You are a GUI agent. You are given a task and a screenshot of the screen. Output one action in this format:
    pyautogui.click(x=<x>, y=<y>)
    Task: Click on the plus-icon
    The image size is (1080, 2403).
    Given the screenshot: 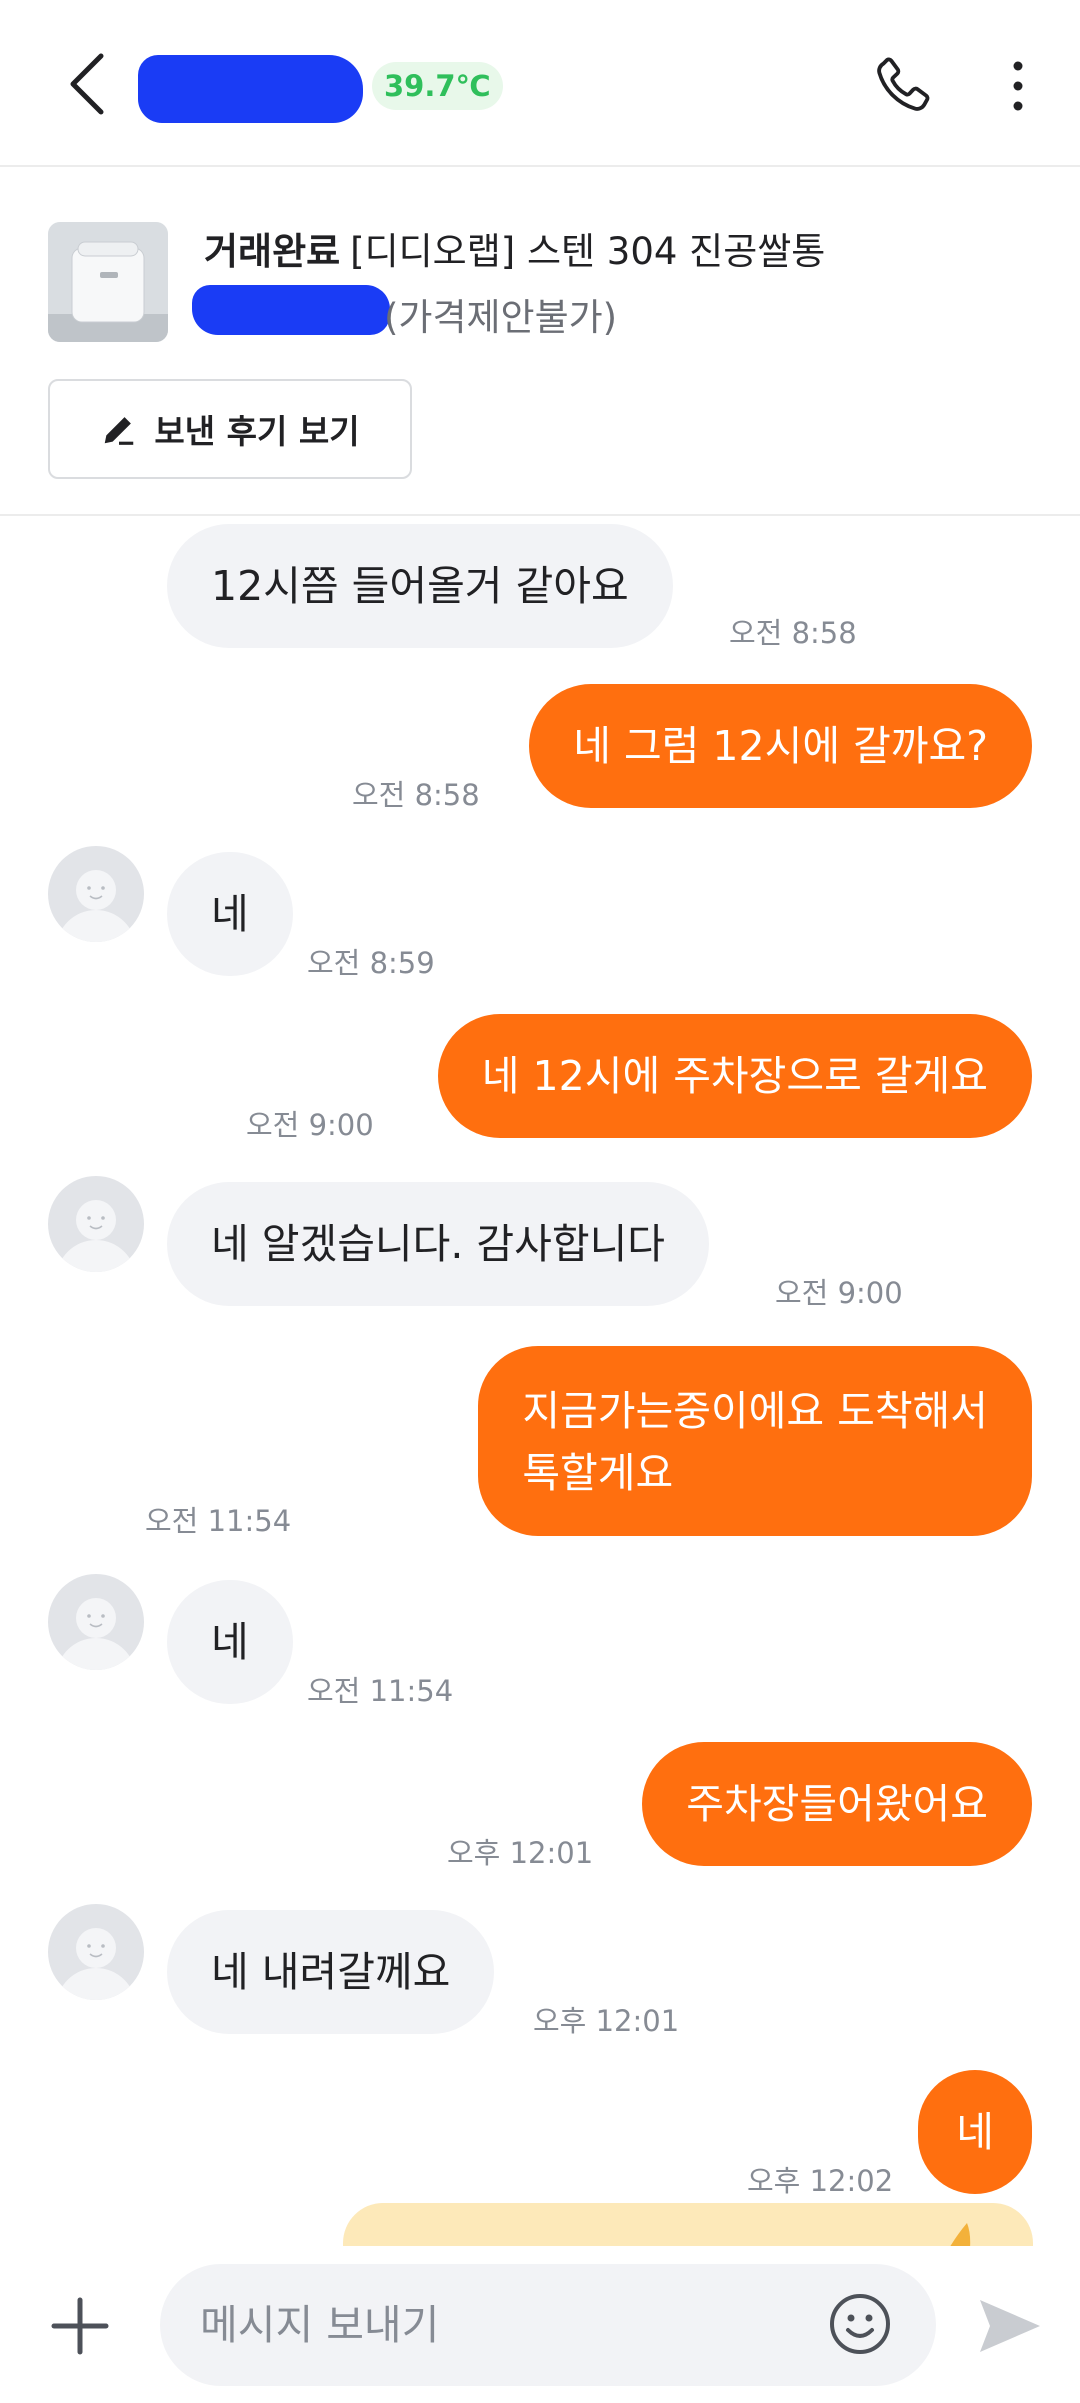 What is the action you would take?
    pyautogui.click(x=80, y=2326)
    